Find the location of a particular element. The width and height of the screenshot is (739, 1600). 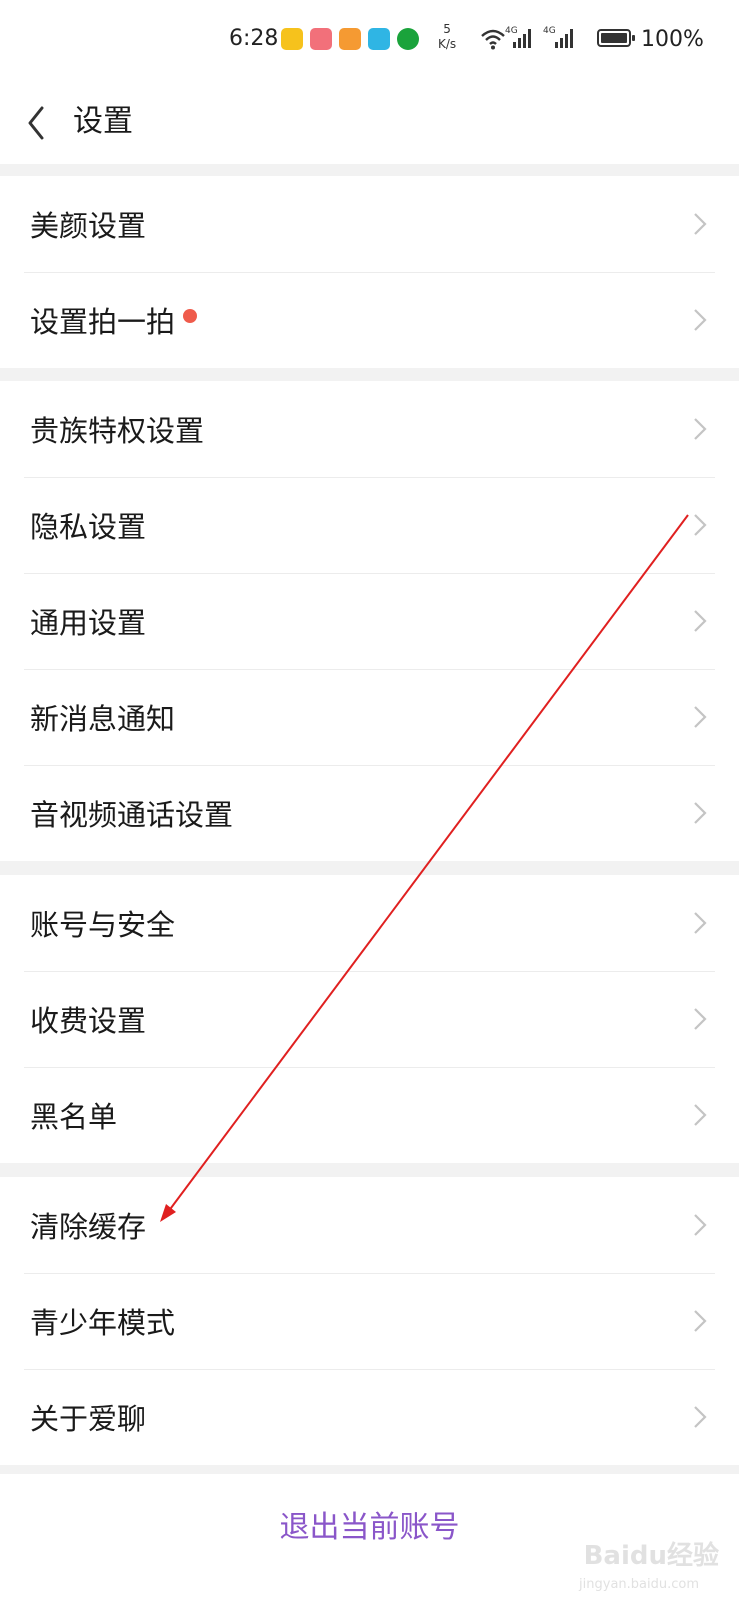

wifi-icon is located at coordinates (493, 39).